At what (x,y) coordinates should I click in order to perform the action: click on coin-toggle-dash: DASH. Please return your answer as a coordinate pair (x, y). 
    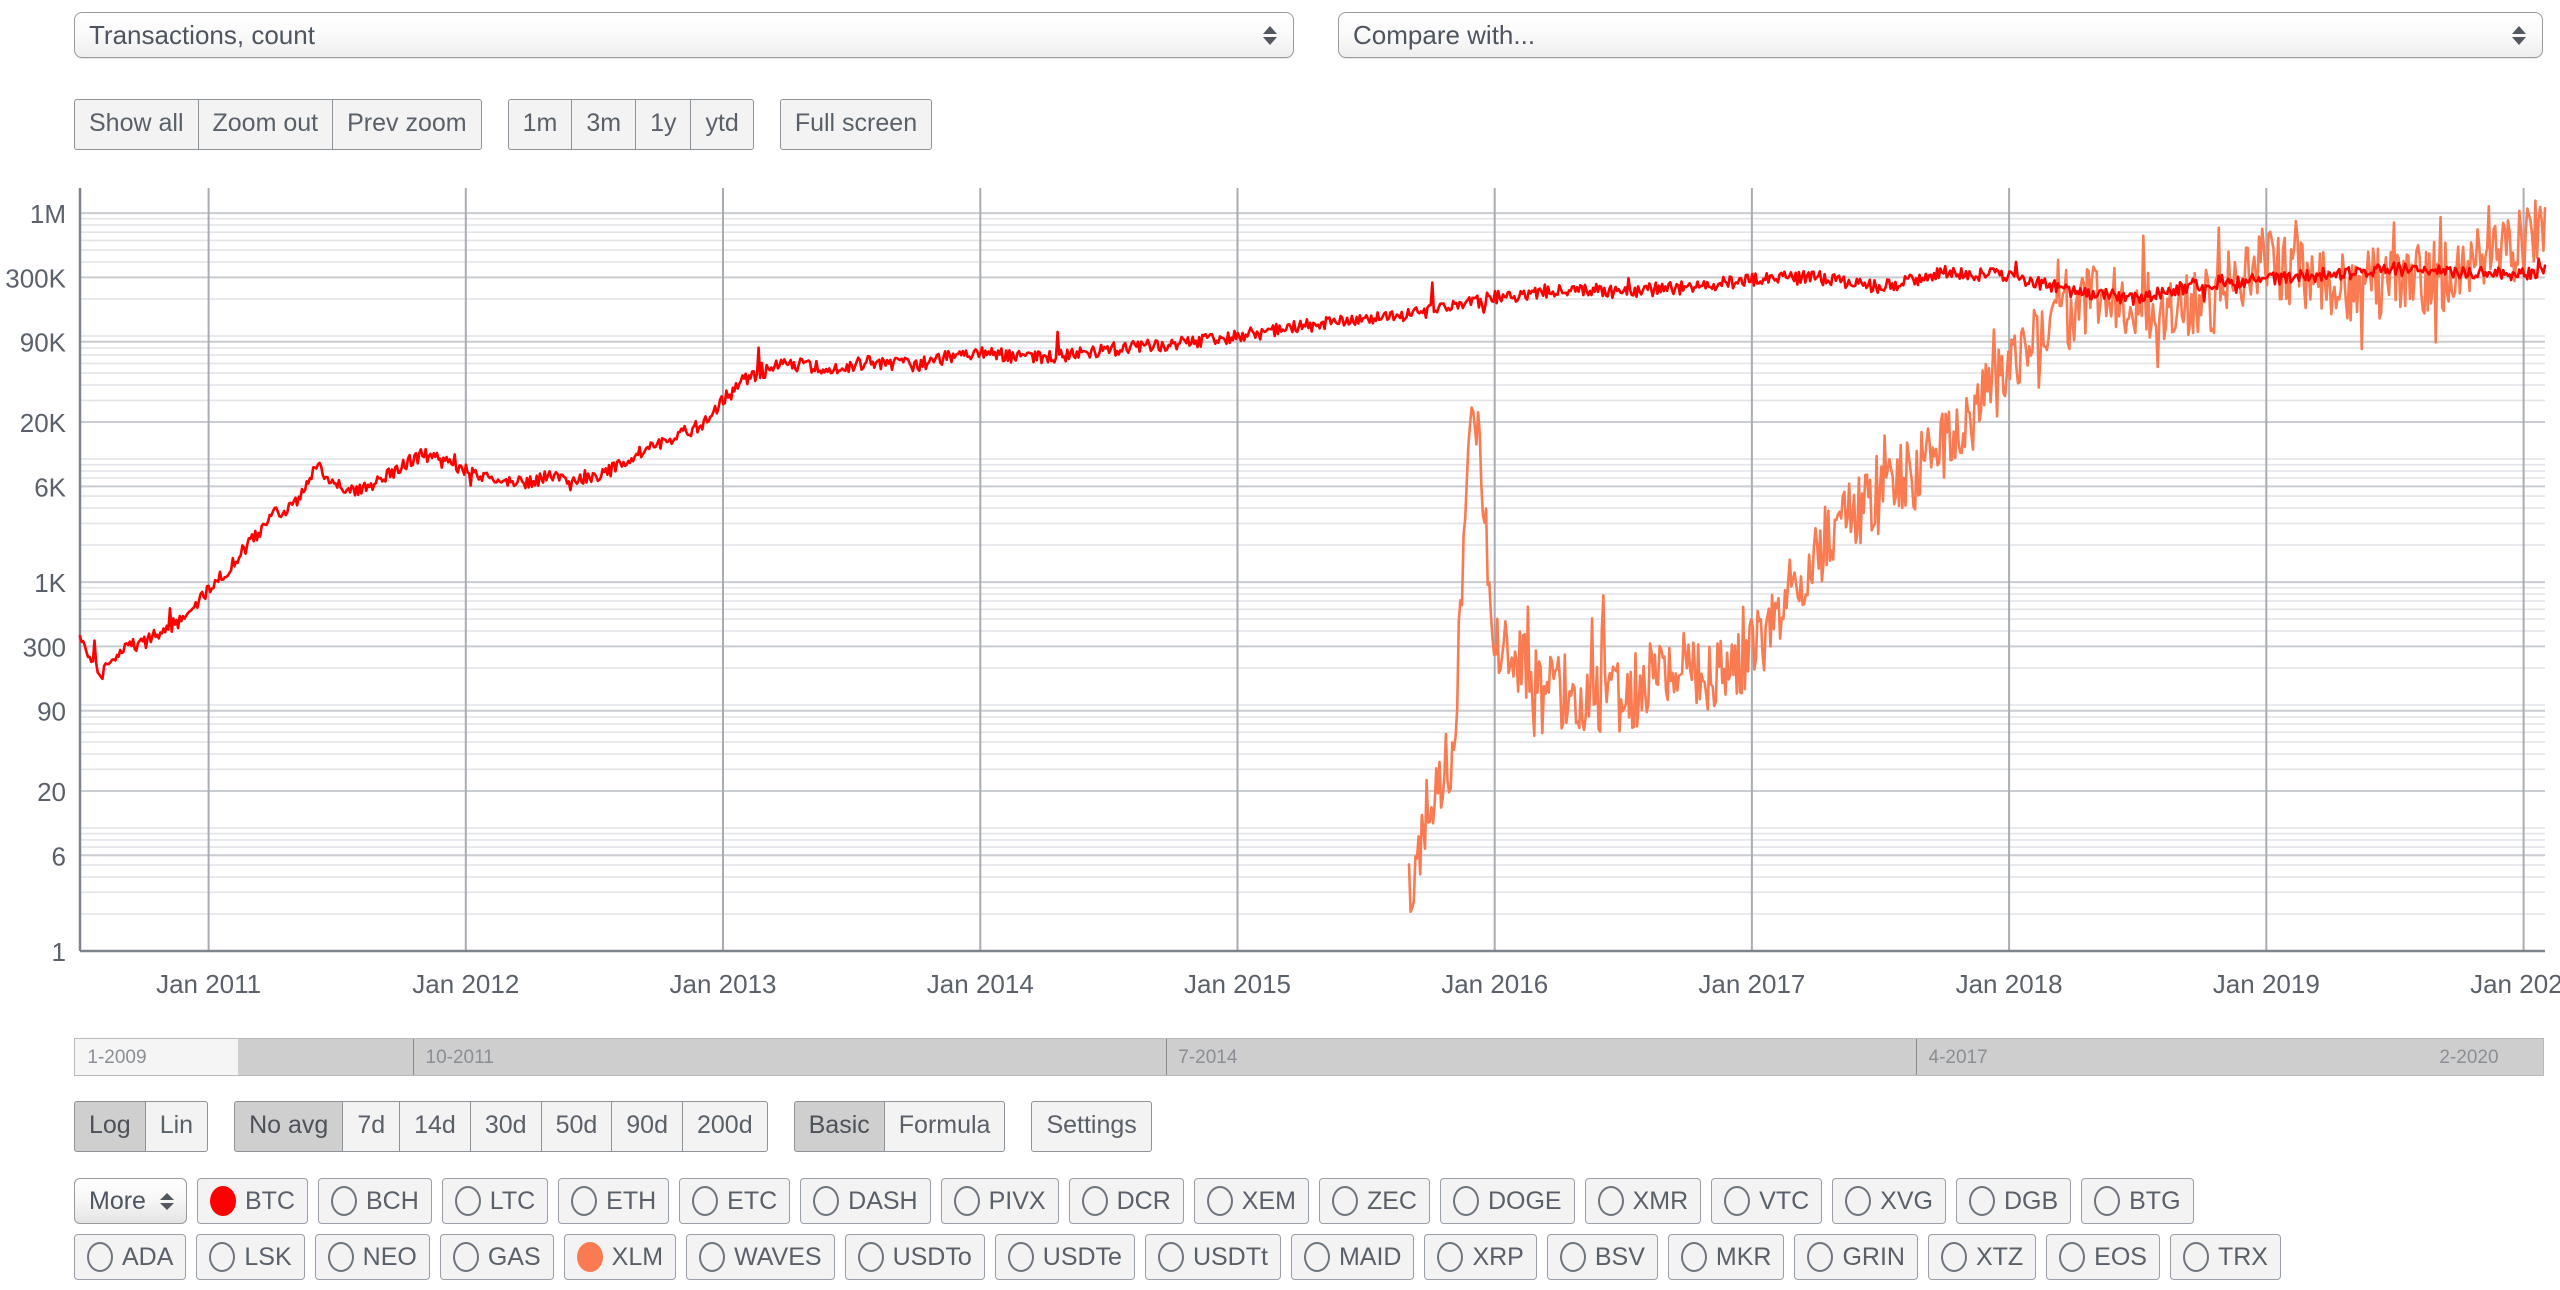
    Looking at the image, I should click on (865, 1201).